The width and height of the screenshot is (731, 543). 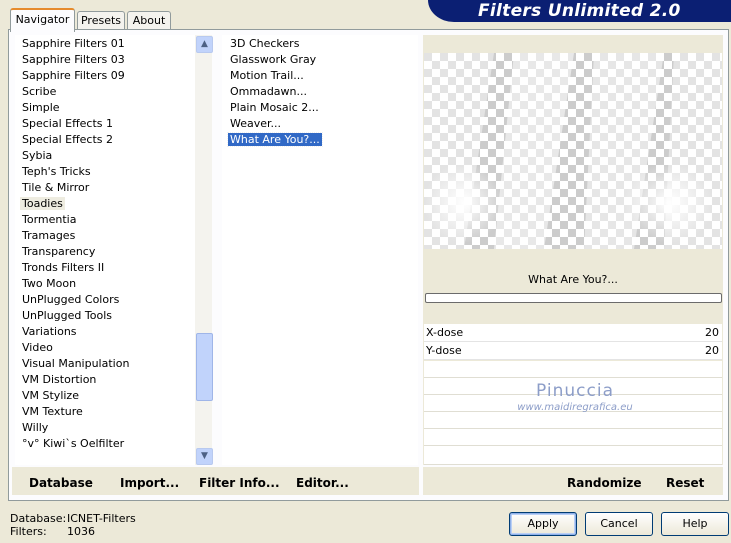 I want to click on category-item: Sapphire Filters 09, so click(x=73, y=76).